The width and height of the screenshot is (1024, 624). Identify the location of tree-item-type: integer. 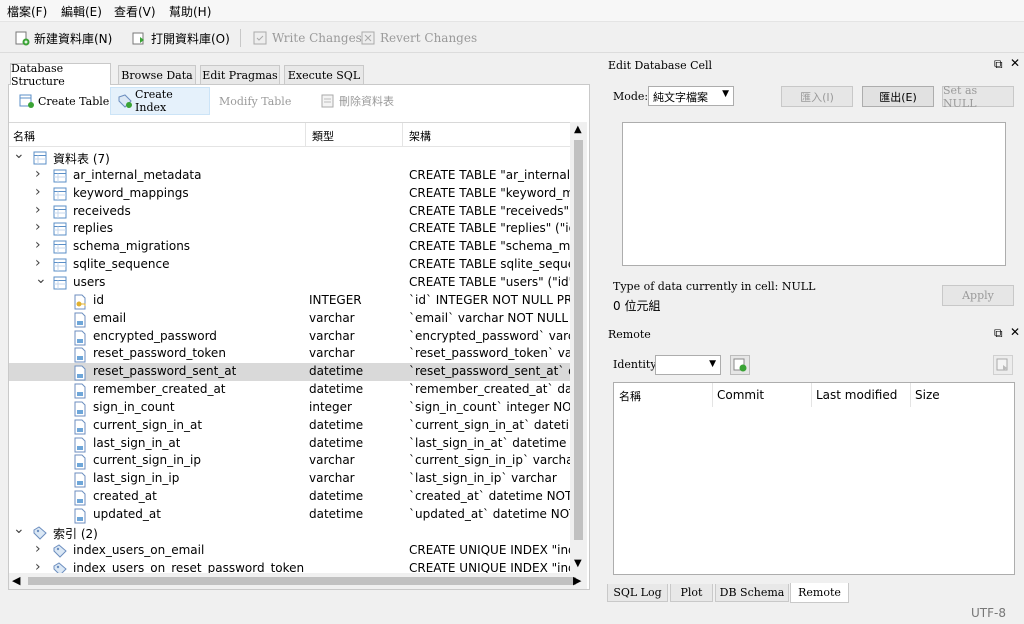
(330, 406).